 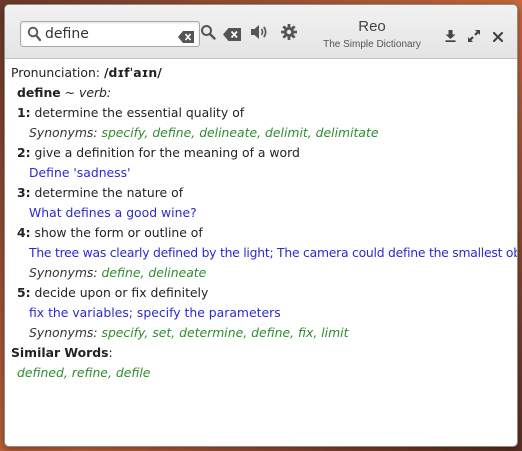 What do you see at coordinates (264, 293) in the screenshot?
I see `sense-5-definition: 5: decide upon or fix definitely` at bounding box center [264, 293].